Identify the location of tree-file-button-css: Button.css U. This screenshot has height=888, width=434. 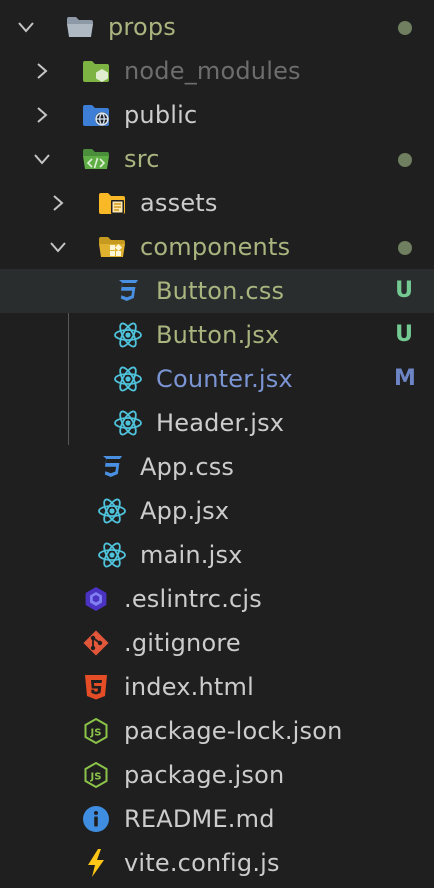
(217, 291).